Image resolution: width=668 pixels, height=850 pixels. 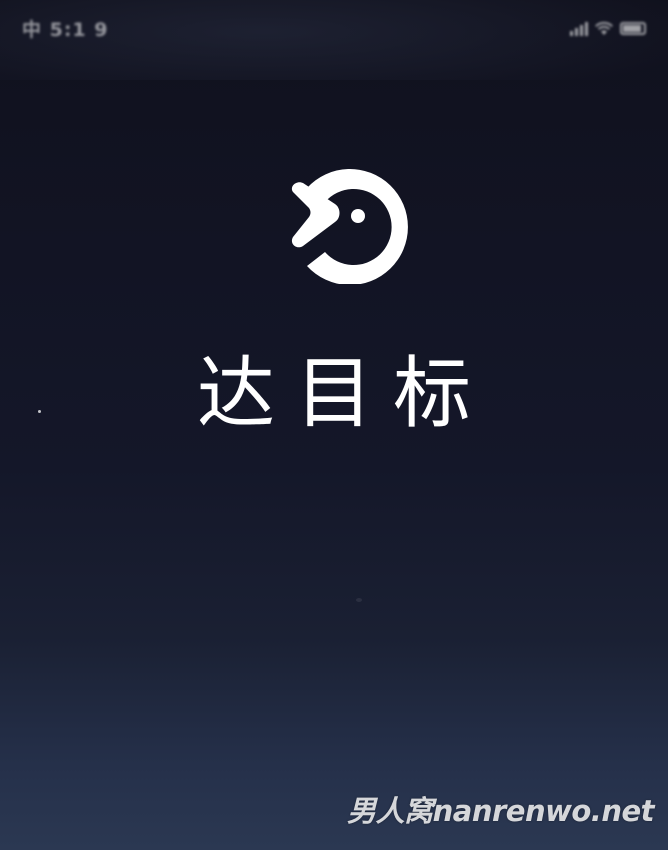 What do you see at coordinates (334, 28) in the screenshot?
I see `status-bar: 中 5:1 9` at bounding box center [334, 28].